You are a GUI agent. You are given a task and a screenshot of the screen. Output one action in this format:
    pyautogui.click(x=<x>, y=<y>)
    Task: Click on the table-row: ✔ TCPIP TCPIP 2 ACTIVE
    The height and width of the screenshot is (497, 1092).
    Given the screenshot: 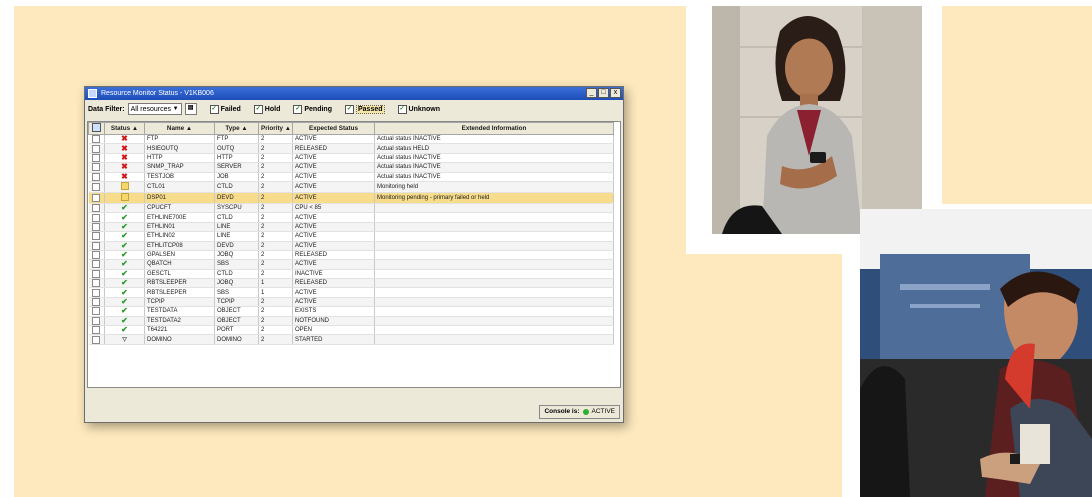 What is the action you would take?
    pyautogui.click(x=351, y=302)
    